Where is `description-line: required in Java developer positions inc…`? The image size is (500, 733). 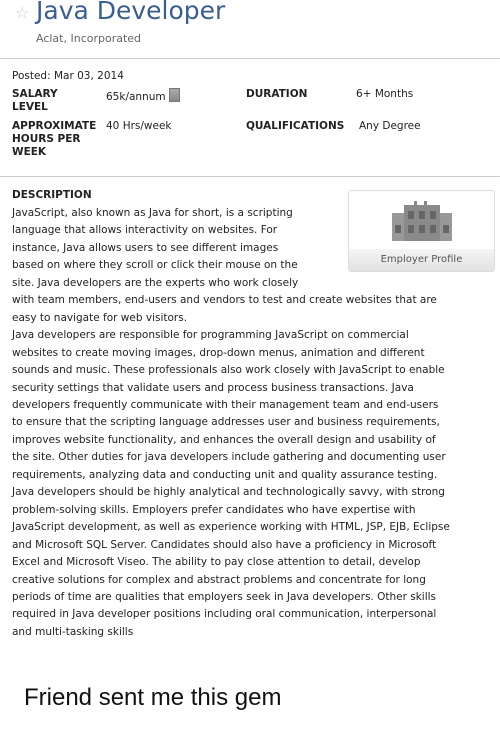
description-line: required in Java developer positions inc… is located at coordinates (224, 614).